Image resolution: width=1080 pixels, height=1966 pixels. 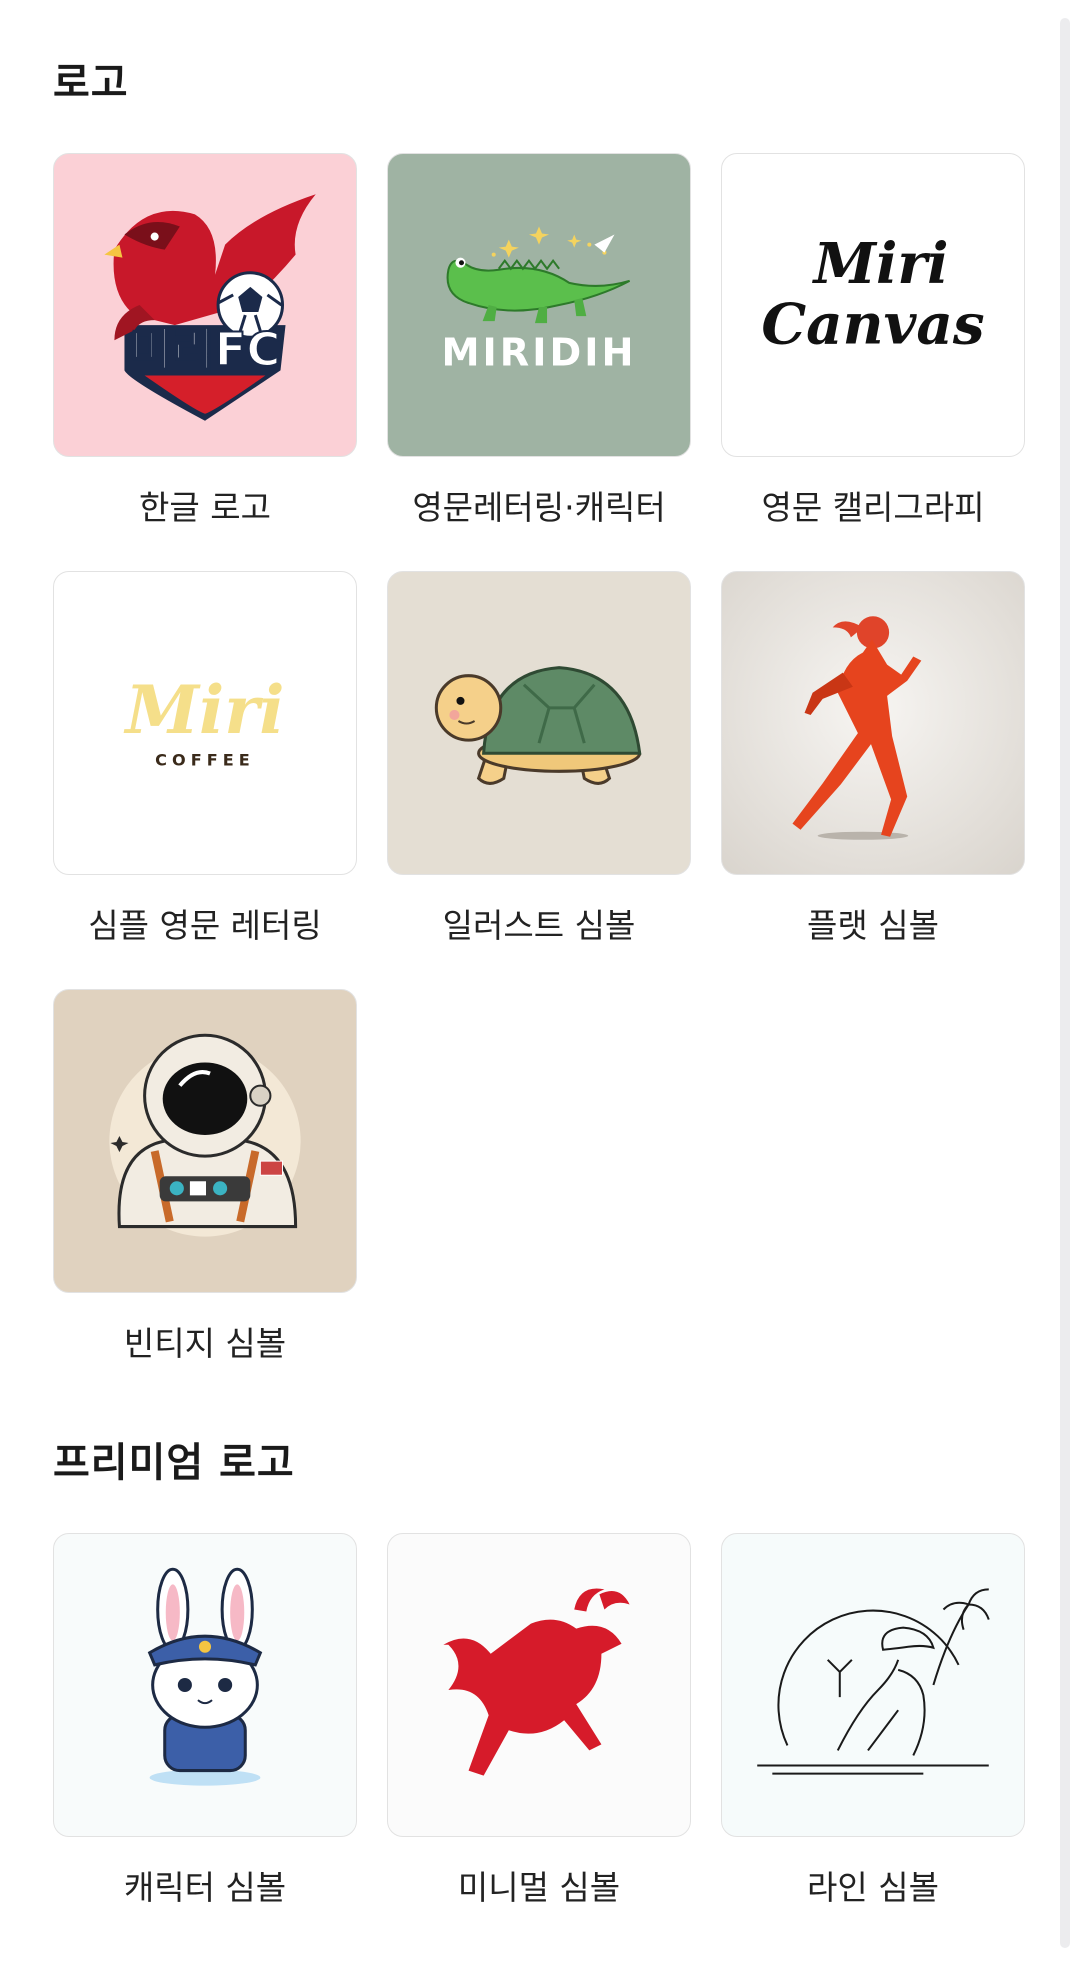 What do you see at coordinates (857, 728) in the screenshot?
I see `runner-icon` at bounding box center [857, 728].